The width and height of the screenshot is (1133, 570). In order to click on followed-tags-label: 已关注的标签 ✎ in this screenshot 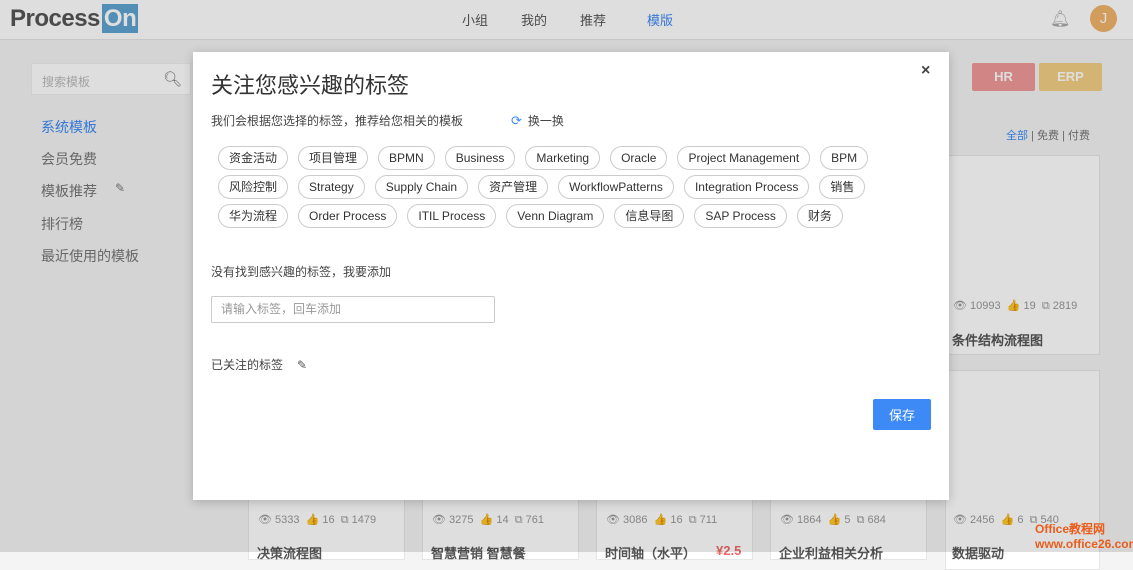, I will do `click(259, 364)`.